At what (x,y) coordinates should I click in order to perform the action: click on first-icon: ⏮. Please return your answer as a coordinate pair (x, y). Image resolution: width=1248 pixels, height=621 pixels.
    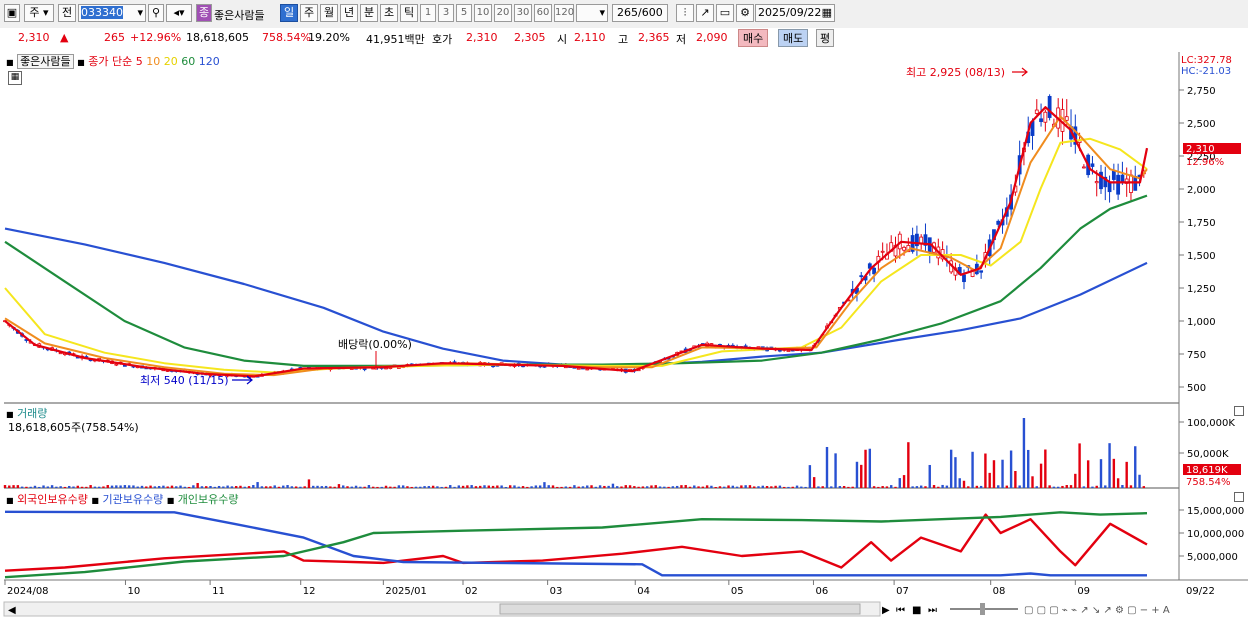
    Looking at the image, I should click on (900, 610).